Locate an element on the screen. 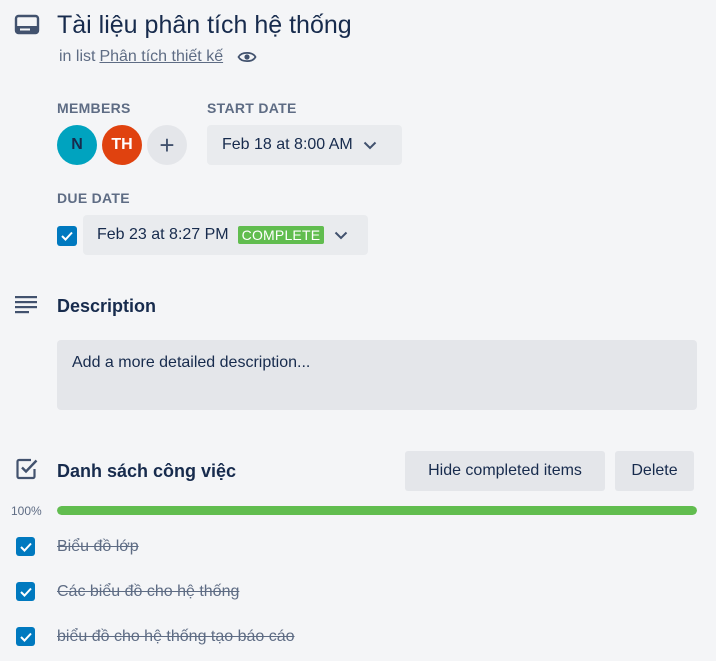  checklist-item: biểu đồ cho hệ thống tạo báo cáo is located at coordinates (155, 636).